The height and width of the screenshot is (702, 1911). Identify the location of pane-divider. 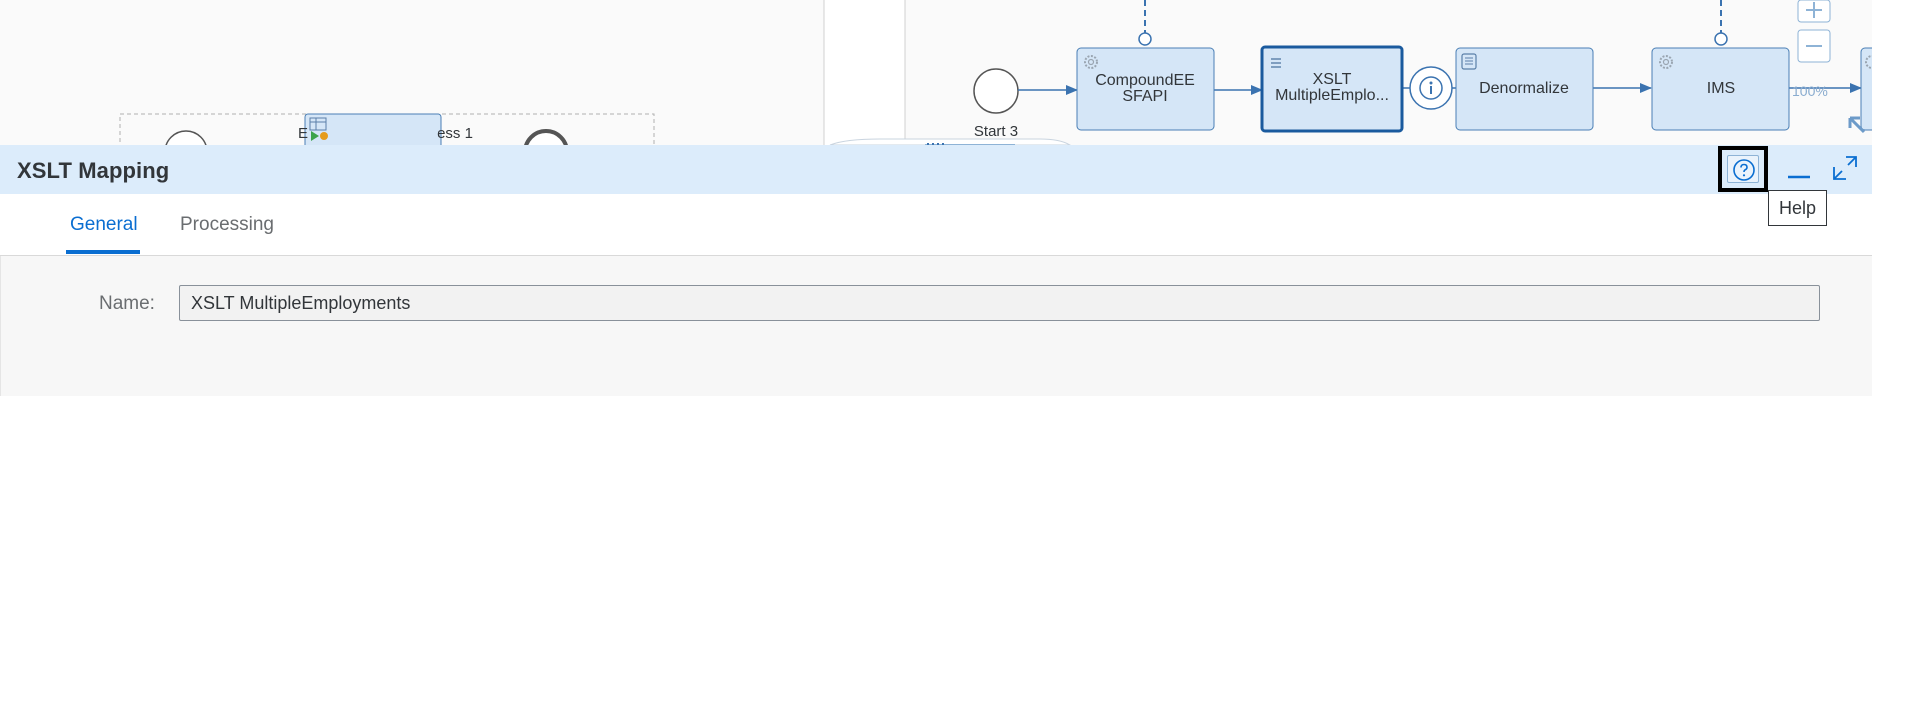
(864, 72).